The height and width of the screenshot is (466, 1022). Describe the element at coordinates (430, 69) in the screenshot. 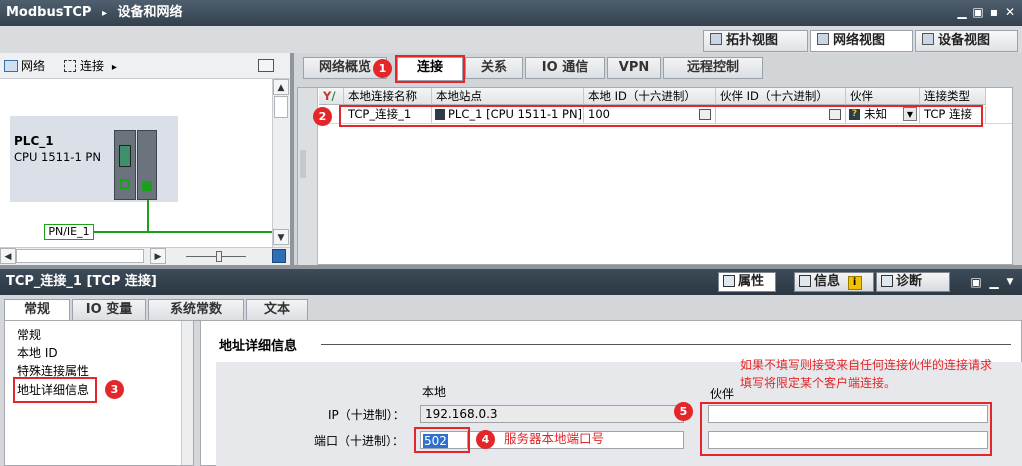

I see `highlight-connections-tab` at that location.